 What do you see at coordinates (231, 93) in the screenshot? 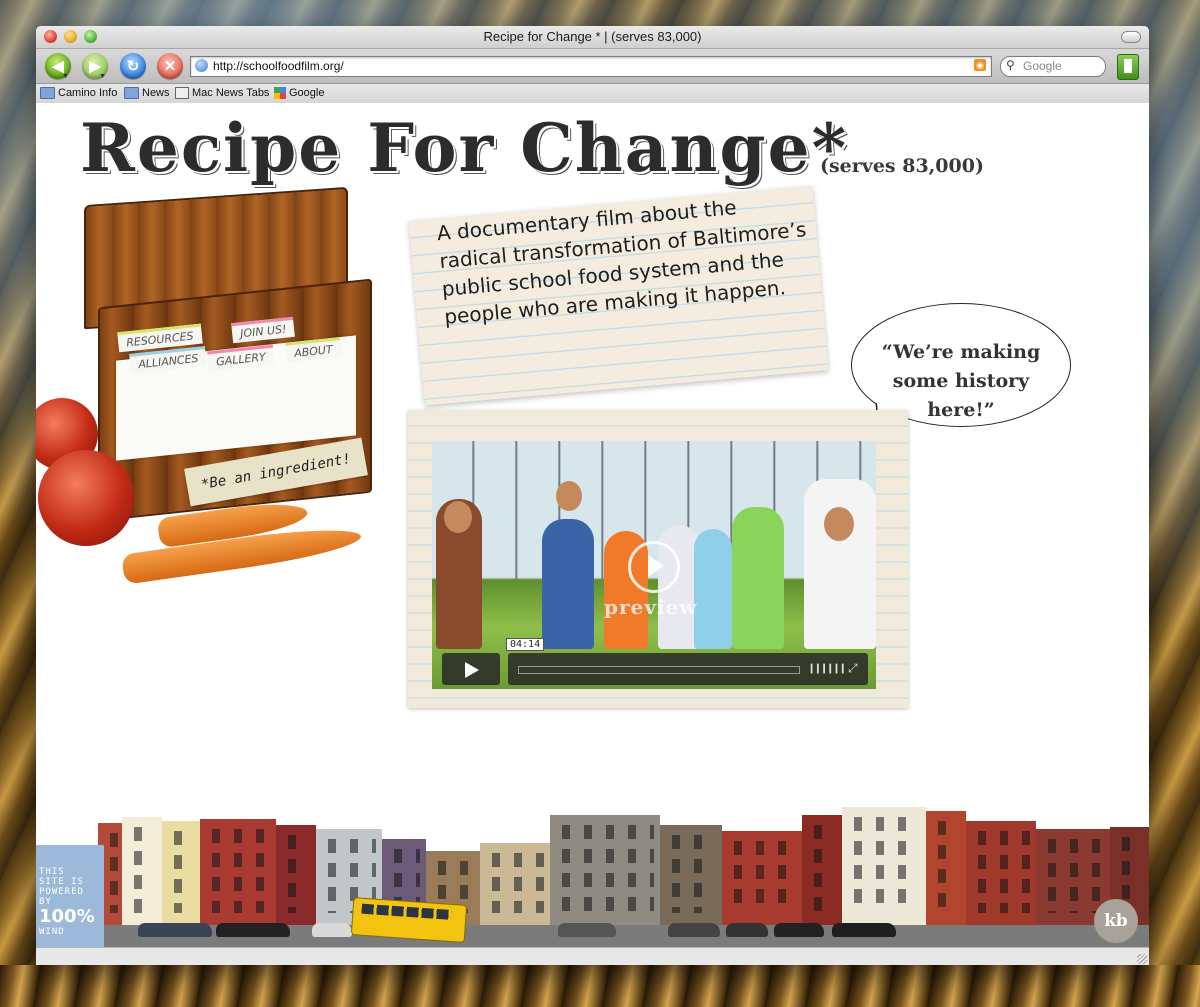
I see `bookmark-label: Mac News Tabs` at bounding box center [231, 93].